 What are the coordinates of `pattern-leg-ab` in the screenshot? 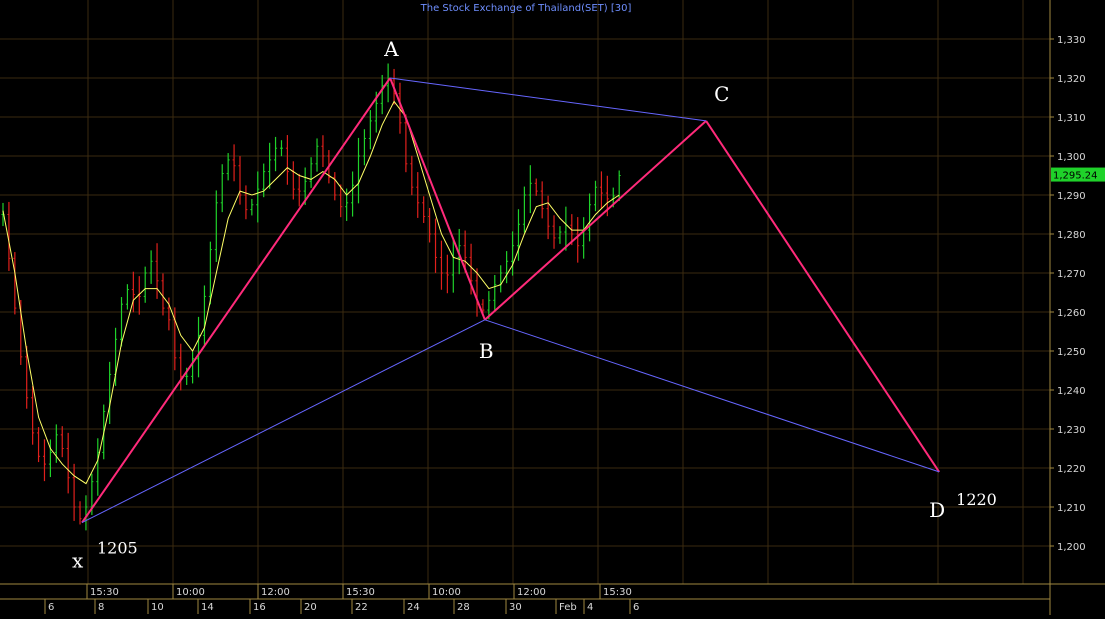 It's located at (437, 199).